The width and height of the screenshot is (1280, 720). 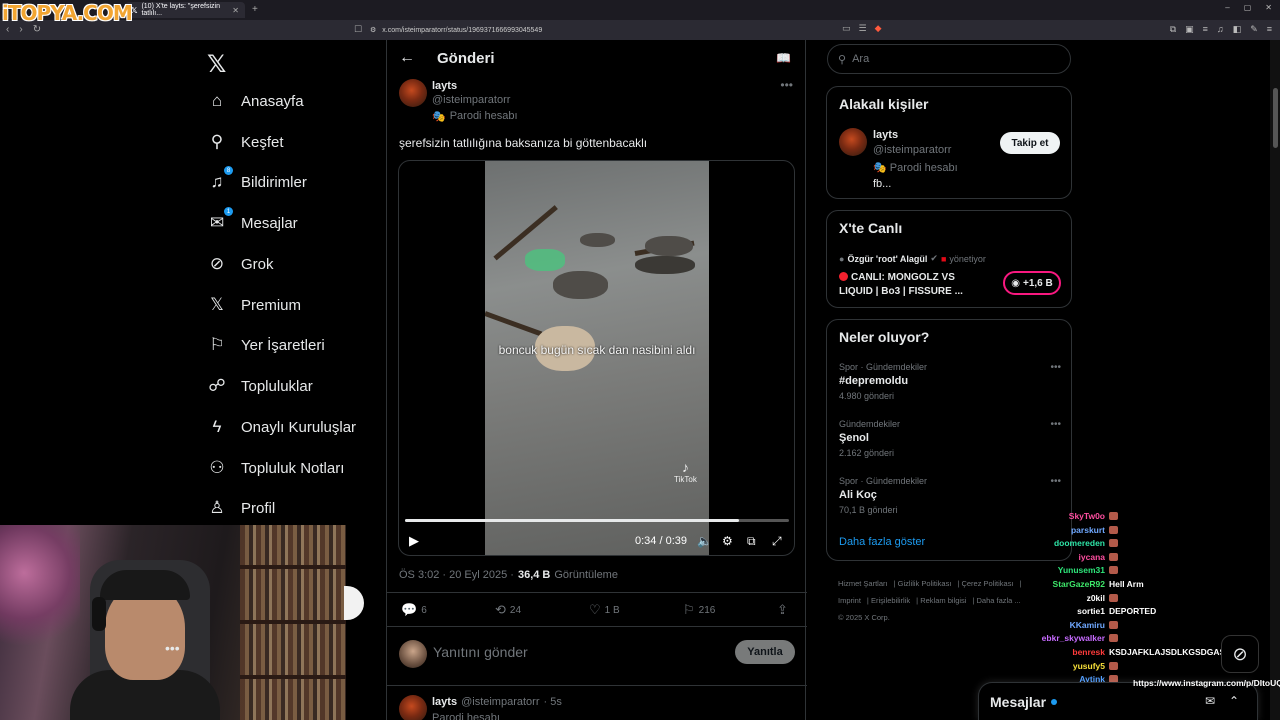 I want to click on heart-icon: ♡, so click(x=595, y=609).